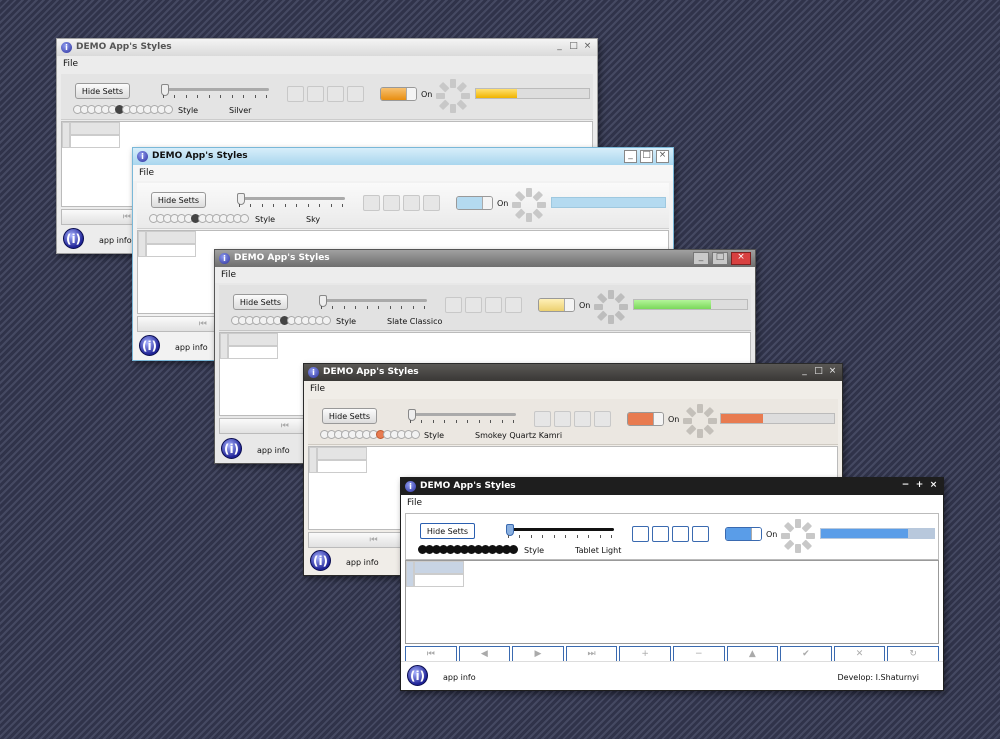  What do you see at coordinates (538, 654) in the screenshot?
I see `nav-next-button: ▶` at bounding box center [538, 654].